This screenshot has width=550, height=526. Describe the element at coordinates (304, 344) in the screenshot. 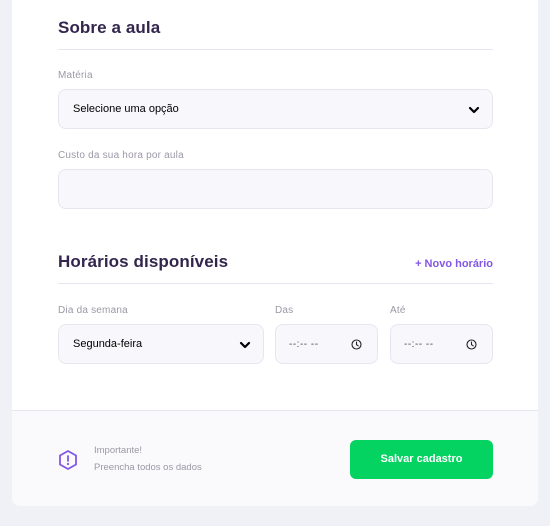

I see `from-time-value: --:-- --` at that location.